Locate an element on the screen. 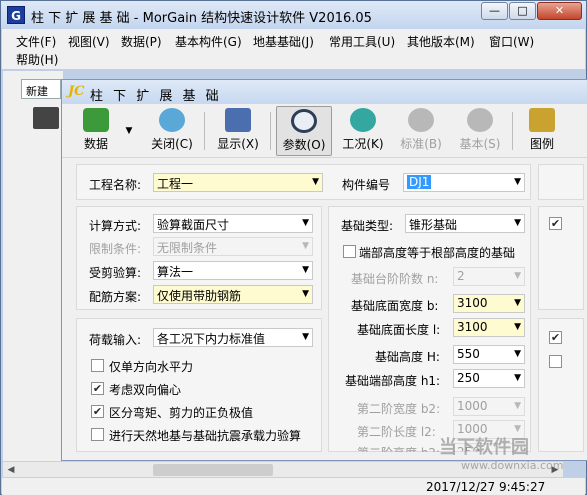 This screenshot has height=495, width=587. menu-basic-members: 基本构件(G) is located at coordinates (208, 41).